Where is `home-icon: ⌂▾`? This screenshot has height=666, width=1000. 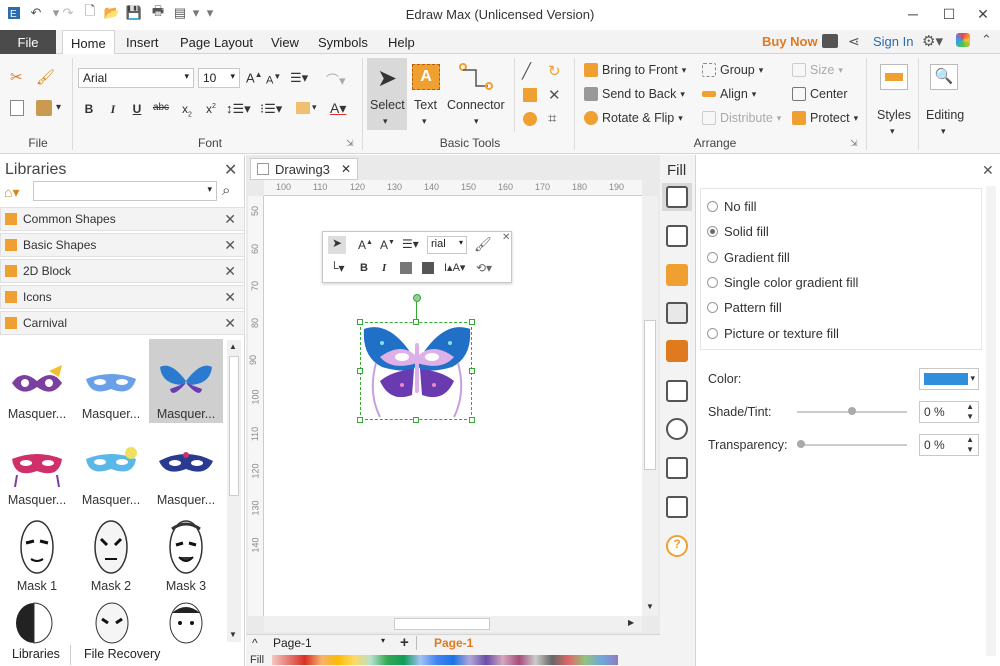 home-icon: ⌂▾ is located at coordinates (11, 192).